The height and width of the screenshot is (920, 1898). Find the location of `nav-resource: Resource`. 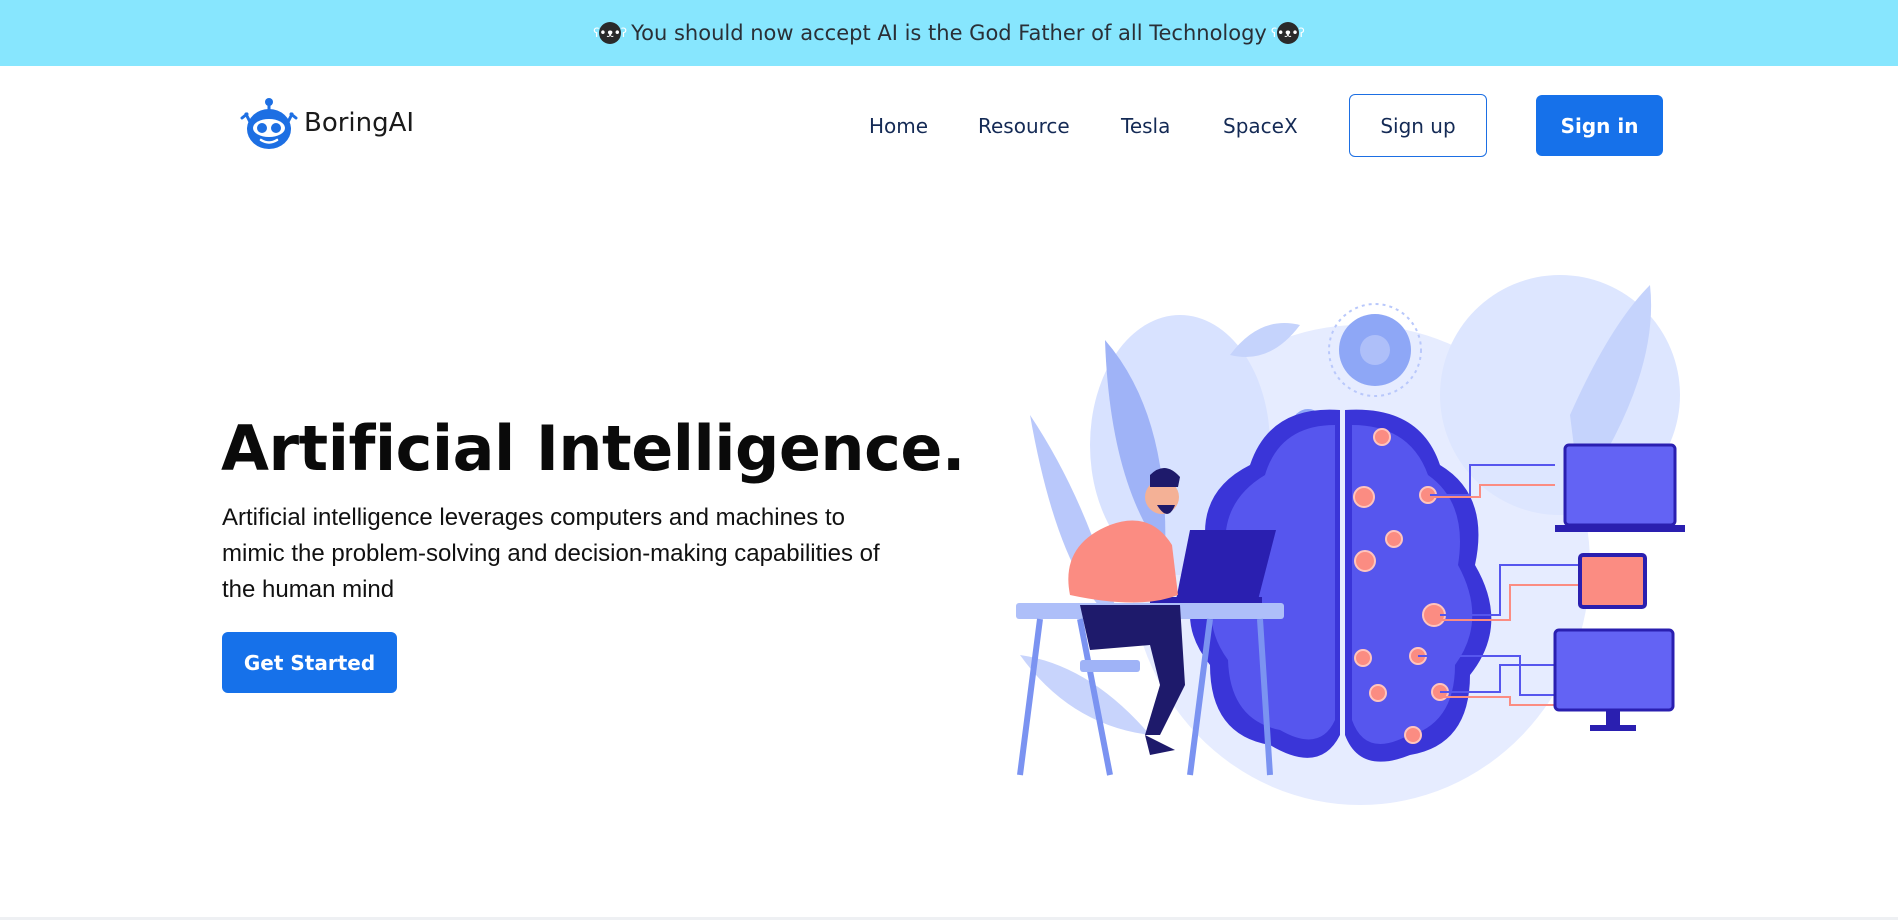

nav-resource: Resource is located at coordinates (1024, 126).